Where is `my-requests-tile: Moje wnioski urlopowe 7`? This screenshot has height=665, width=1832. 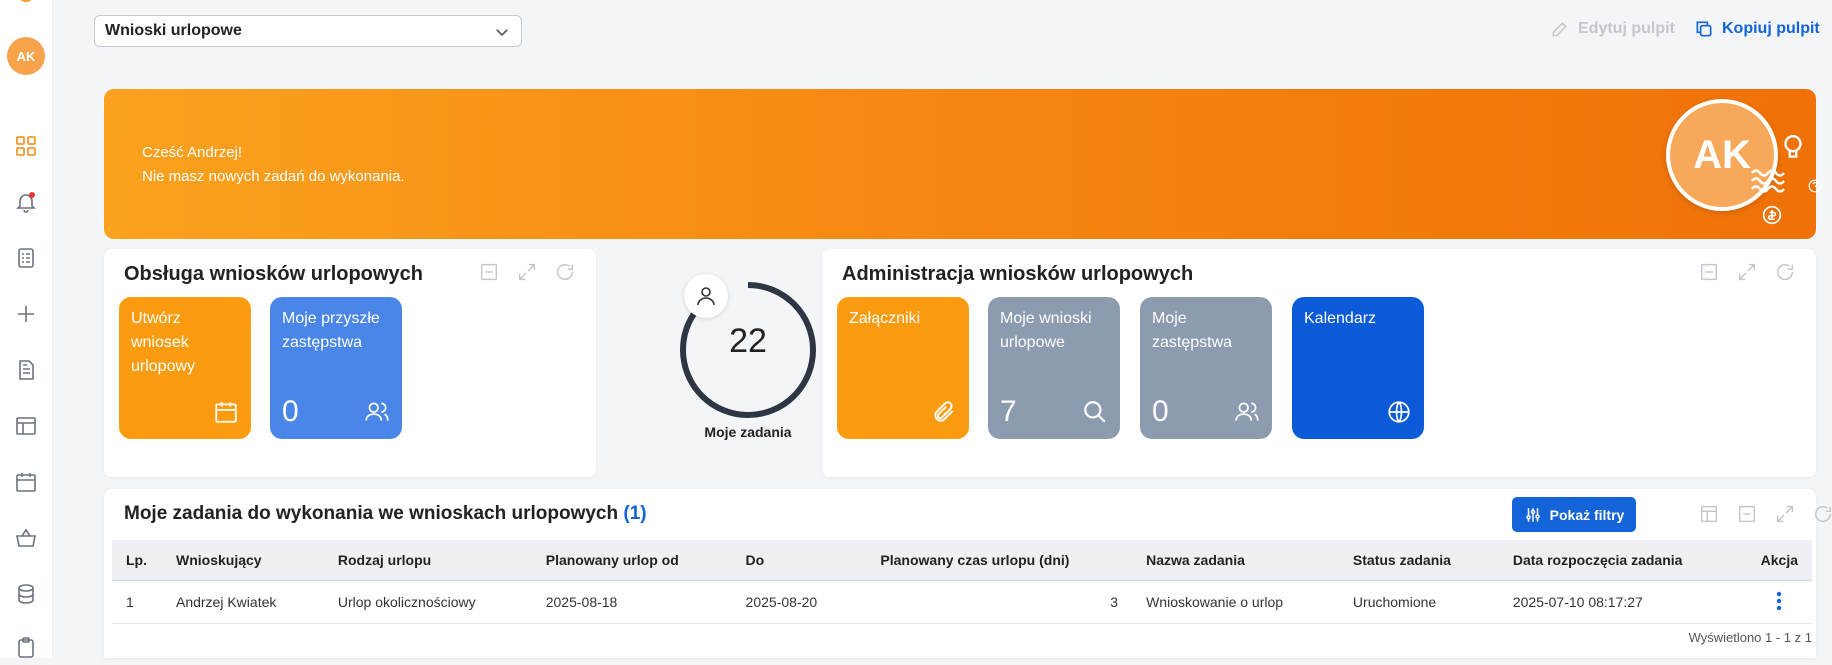
my-requests-tile: Moje wnioski urlopowe 7 is located at coordinates (1054, 368).